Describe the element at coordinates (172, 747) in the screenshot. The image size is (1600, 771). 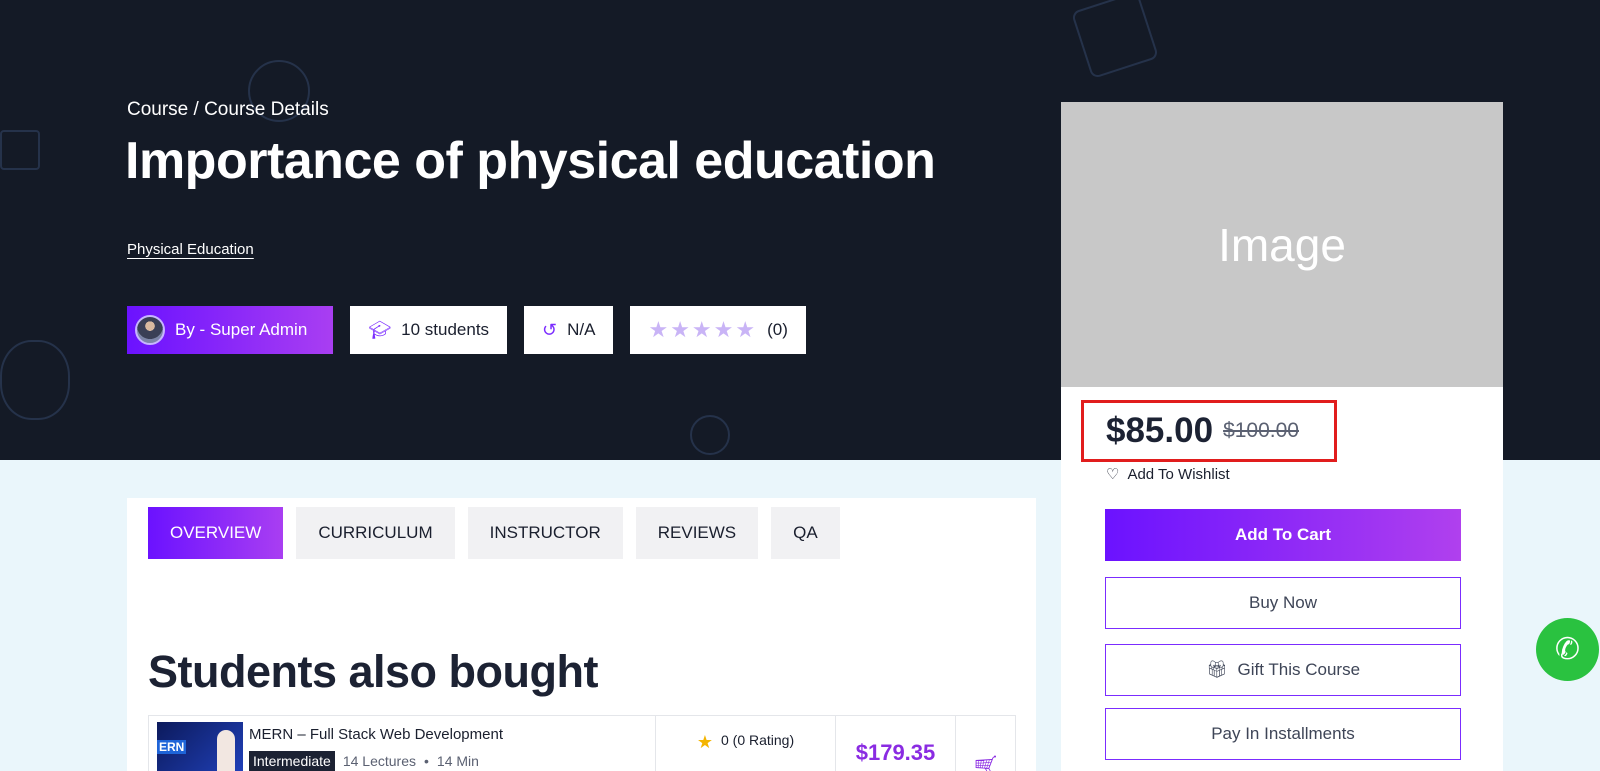
I see `thumbnail-text: ERN` at that location.